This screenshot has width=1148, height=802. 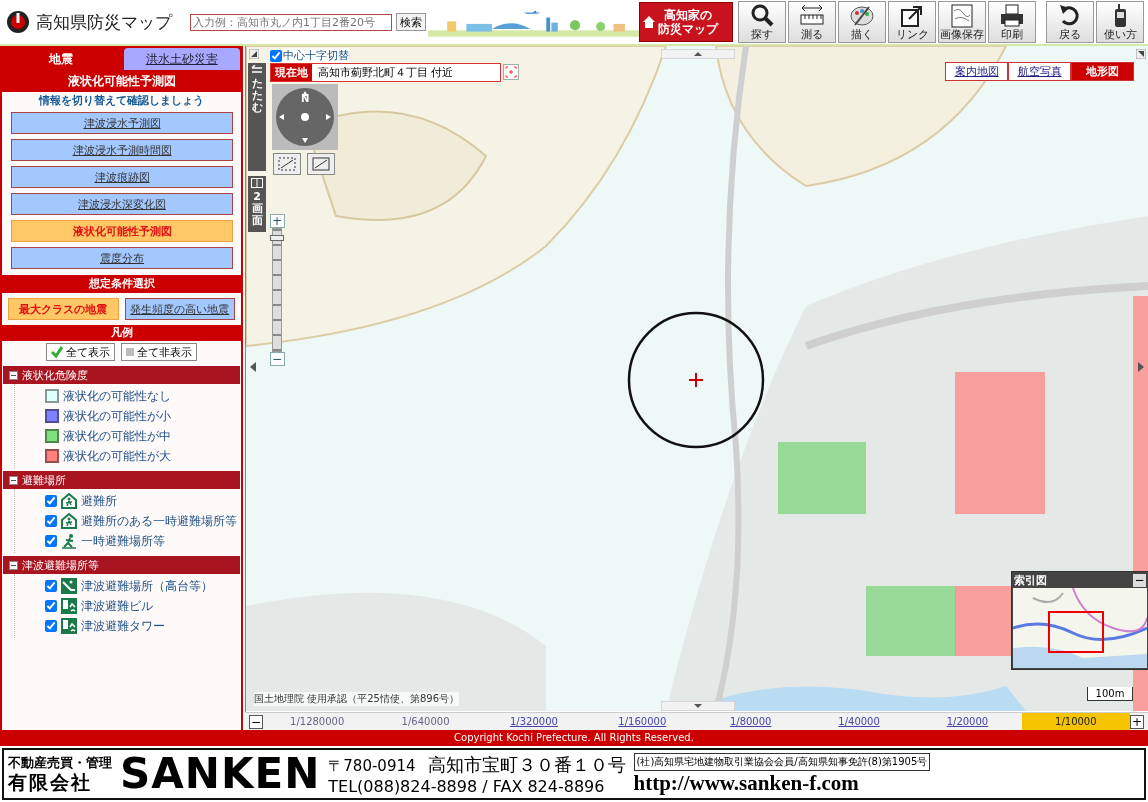 I want to click on legend-label: 液状化の可能性なし, so click(x=117, y=396).